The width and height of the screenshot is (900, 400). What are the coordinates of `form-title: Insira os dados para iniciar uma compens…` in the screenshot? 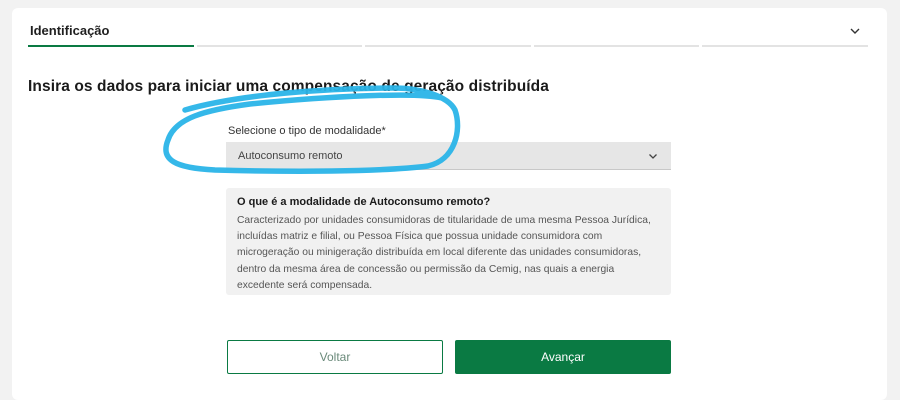 It's located at (288, 86).